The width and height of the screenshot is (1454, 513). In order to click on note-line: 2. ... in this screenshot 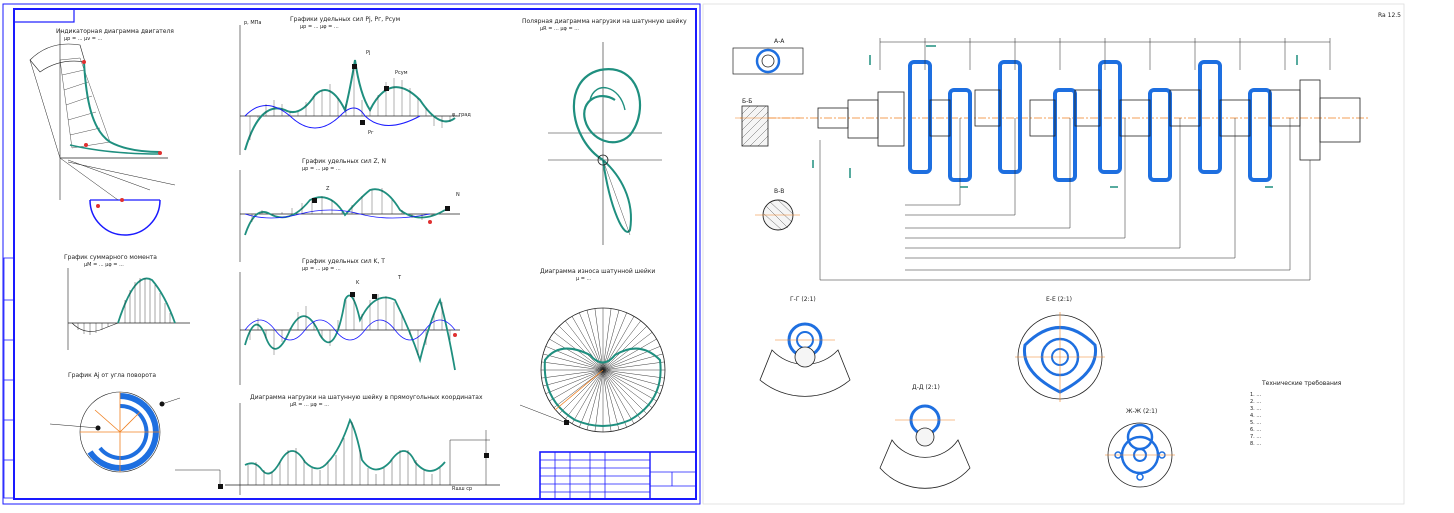, I will do `click(1256, 402)`.